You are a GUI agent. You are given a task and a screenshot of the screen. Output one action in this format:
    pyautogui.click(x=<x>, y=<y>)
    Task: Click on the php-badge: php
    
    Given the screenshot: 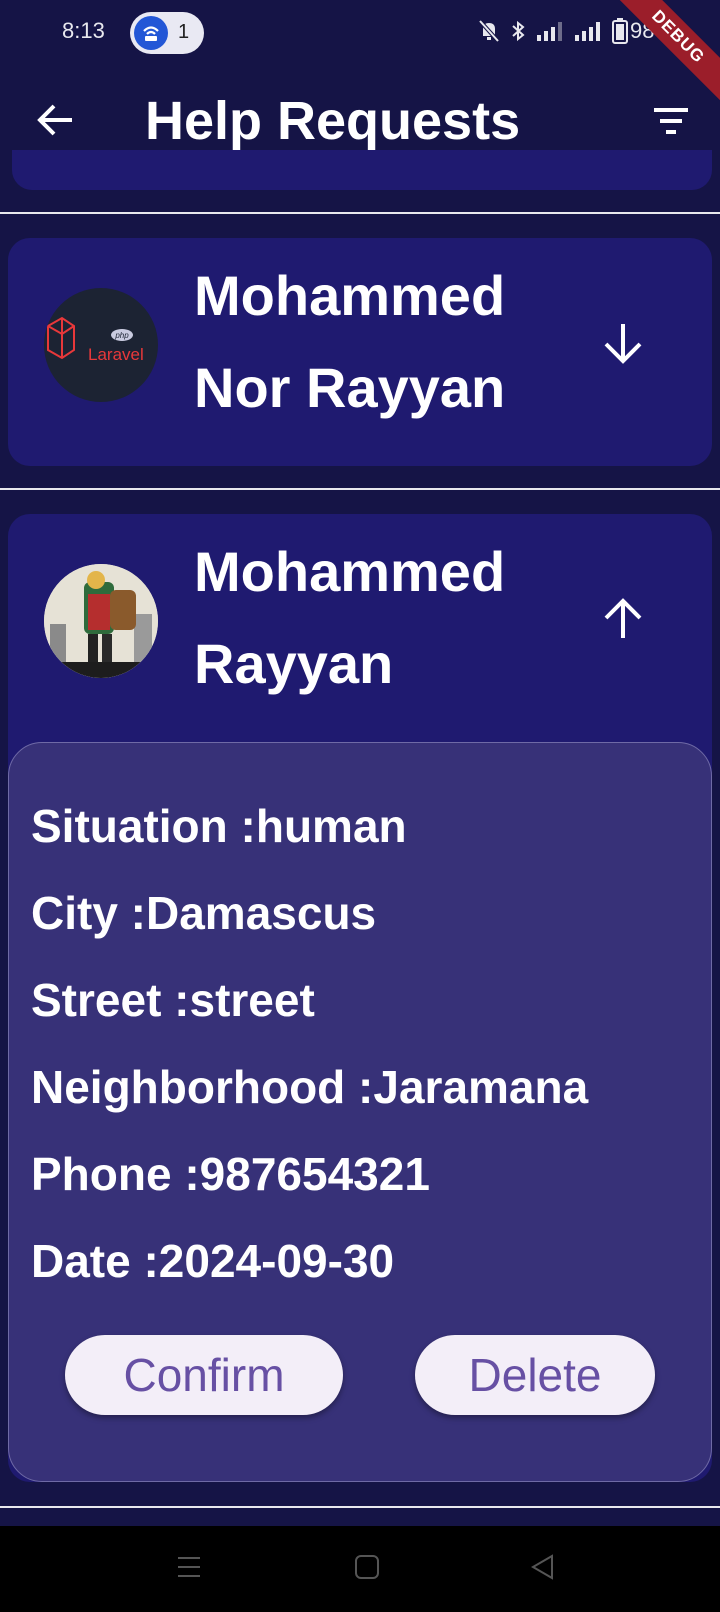 What is the action you would take?
    pyautogui.click(x=121, y=335)
    